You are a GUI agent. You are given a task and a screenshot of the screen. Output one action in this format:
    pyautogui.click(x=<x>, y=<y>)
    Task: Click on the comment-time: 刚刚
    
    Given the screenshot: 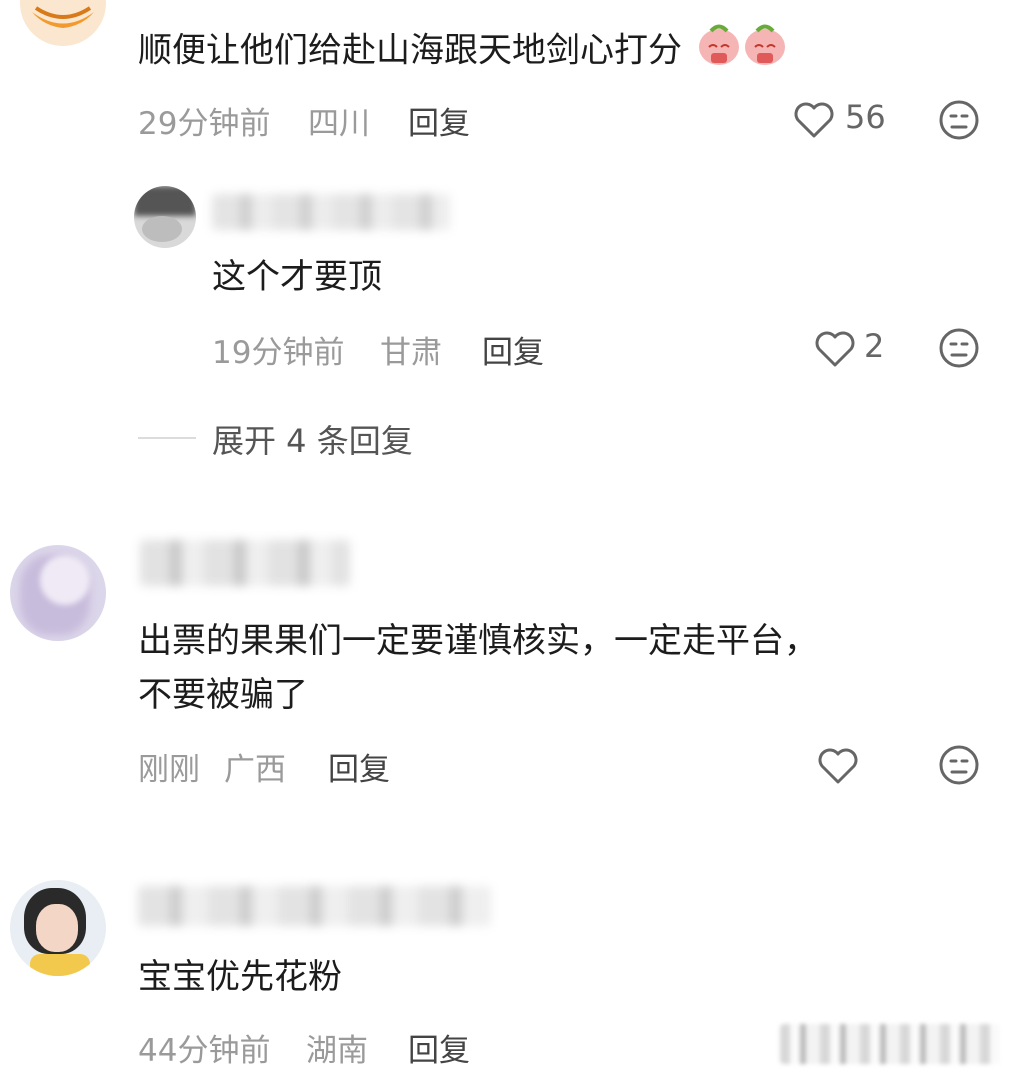 What is the action you would take?
    pyautogui.click(x=169, y=770)
    